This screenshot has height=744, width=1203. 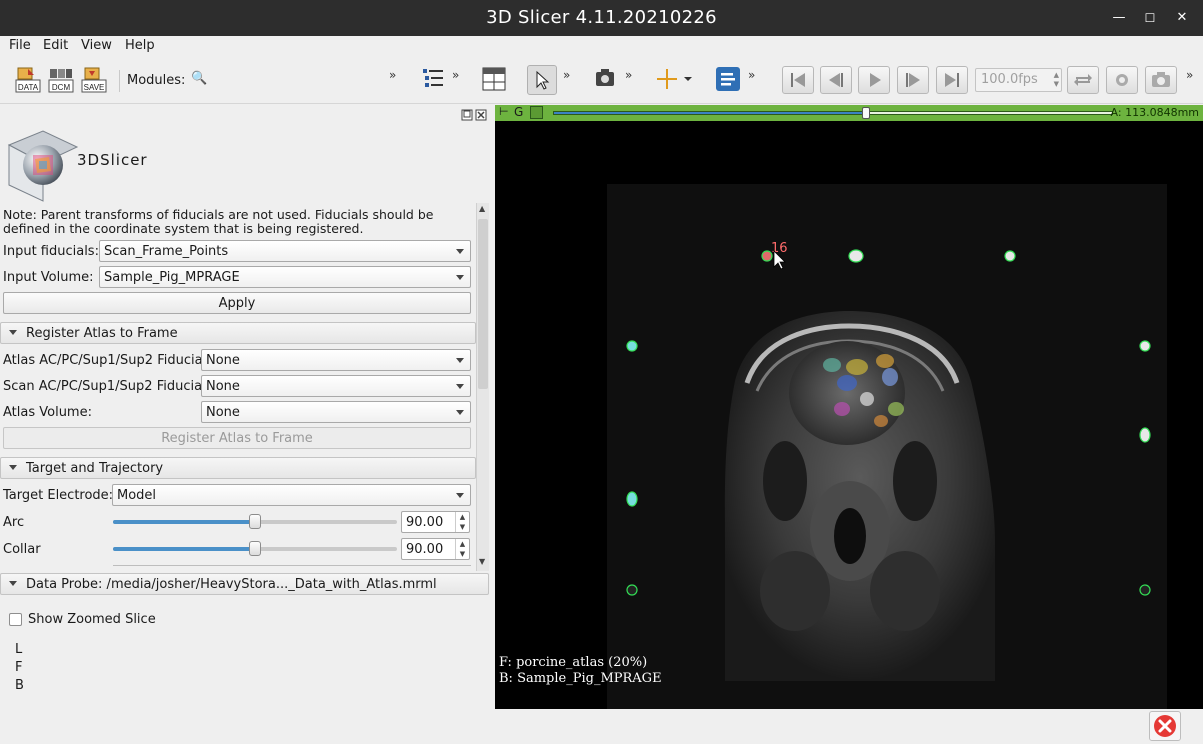 What do you see at coordinates (392, 75) in the screenshot?
I see `toolbar-more-modules: »` at bounding box center [392, 75].